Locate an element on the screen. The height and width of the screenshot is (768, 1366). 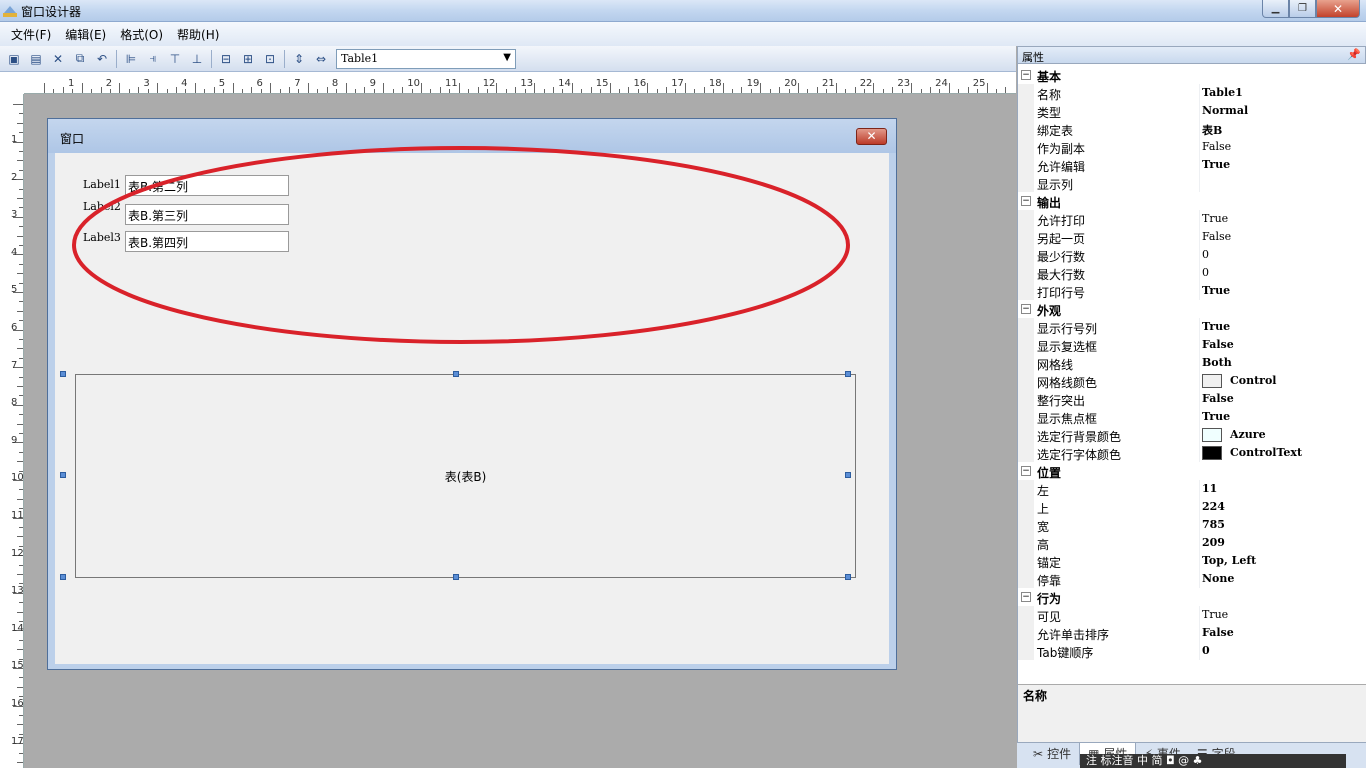
property-row: 允许打印 True is located at coordinates (1192, 219).